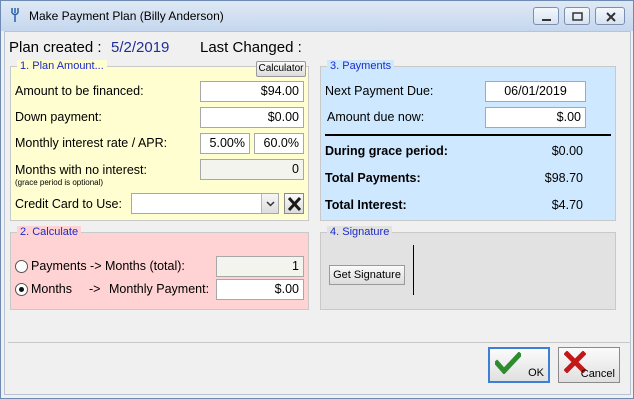 This screenshot has height=399, width=634. Describe the element at coordinates (413, 270) in the screenshot. I see `signature-area` at that location.